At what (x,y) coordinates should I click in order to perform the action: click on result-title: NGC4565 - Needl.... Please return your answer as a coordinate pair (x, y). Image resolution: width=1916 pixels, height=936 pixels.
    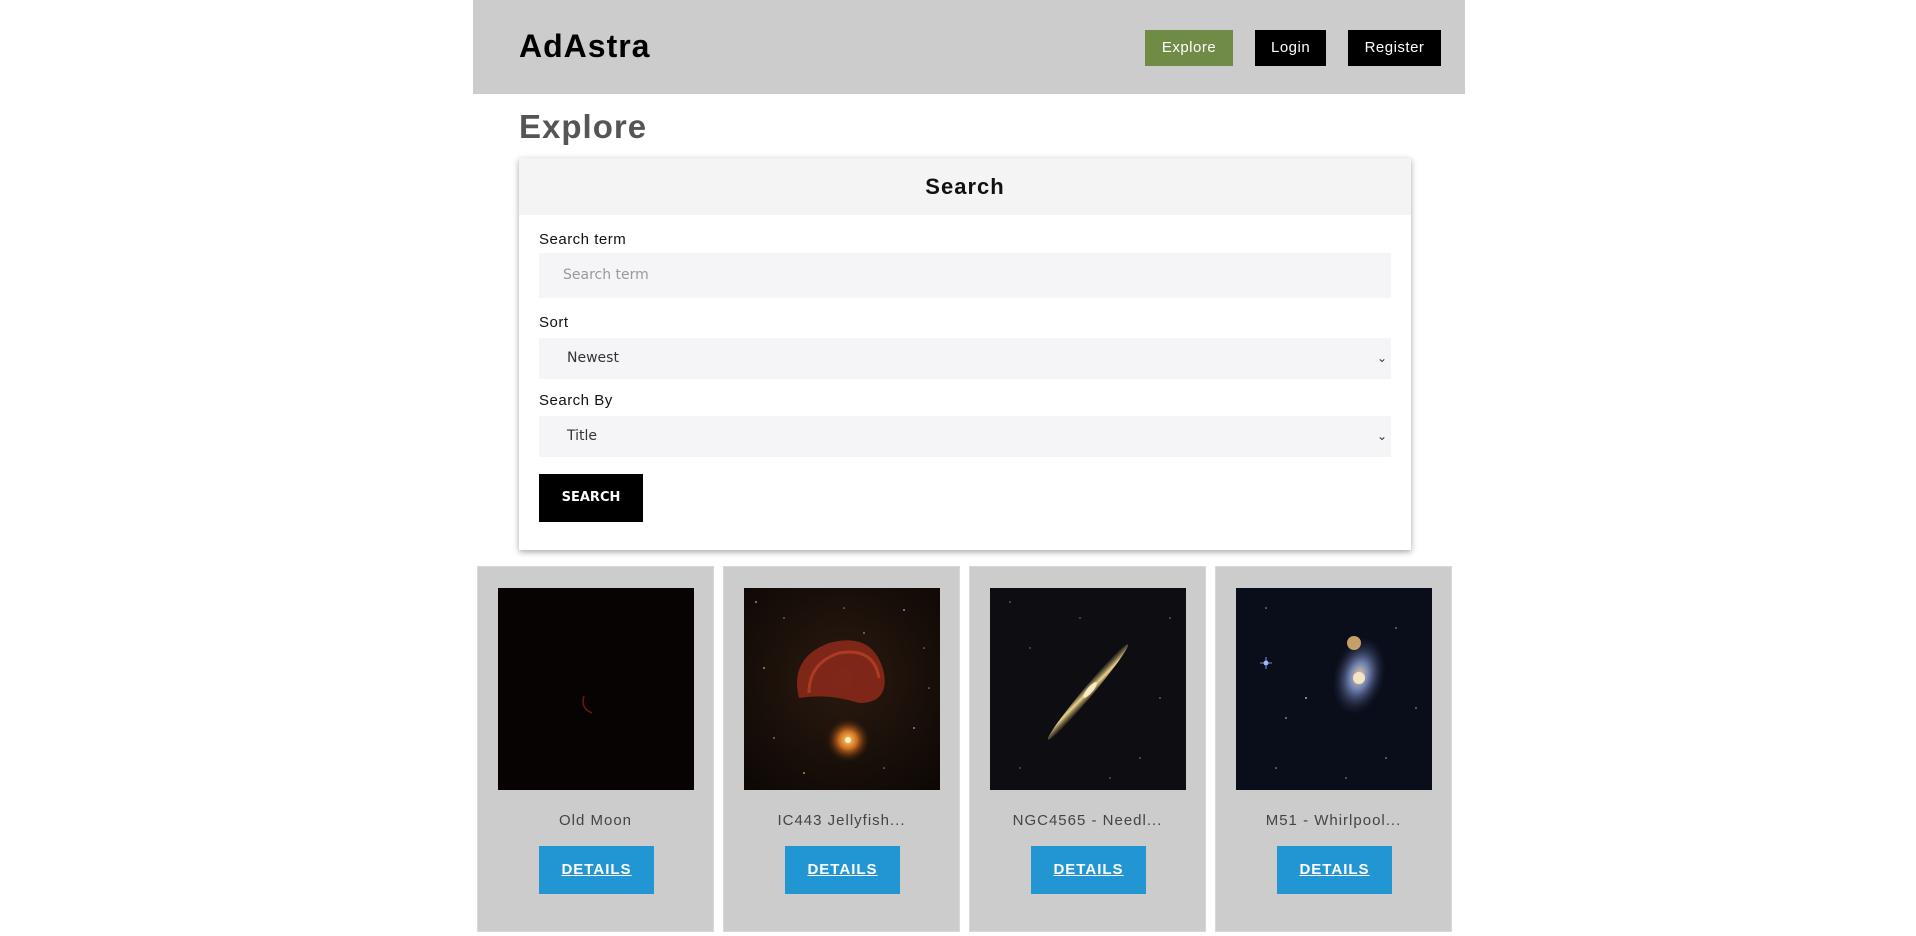
    Looking at the image, I should click on (1087, 820).